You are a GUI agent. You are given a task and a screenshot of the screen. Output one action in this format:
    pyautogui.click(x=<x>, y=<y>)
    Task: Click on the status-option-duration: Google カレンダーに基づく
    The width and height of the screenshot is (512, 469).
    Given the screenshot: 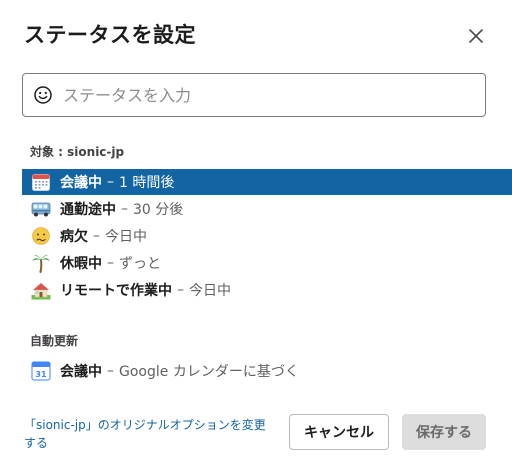 What is the action you would take?
    pyautogui.click(x=209, y=372)
    